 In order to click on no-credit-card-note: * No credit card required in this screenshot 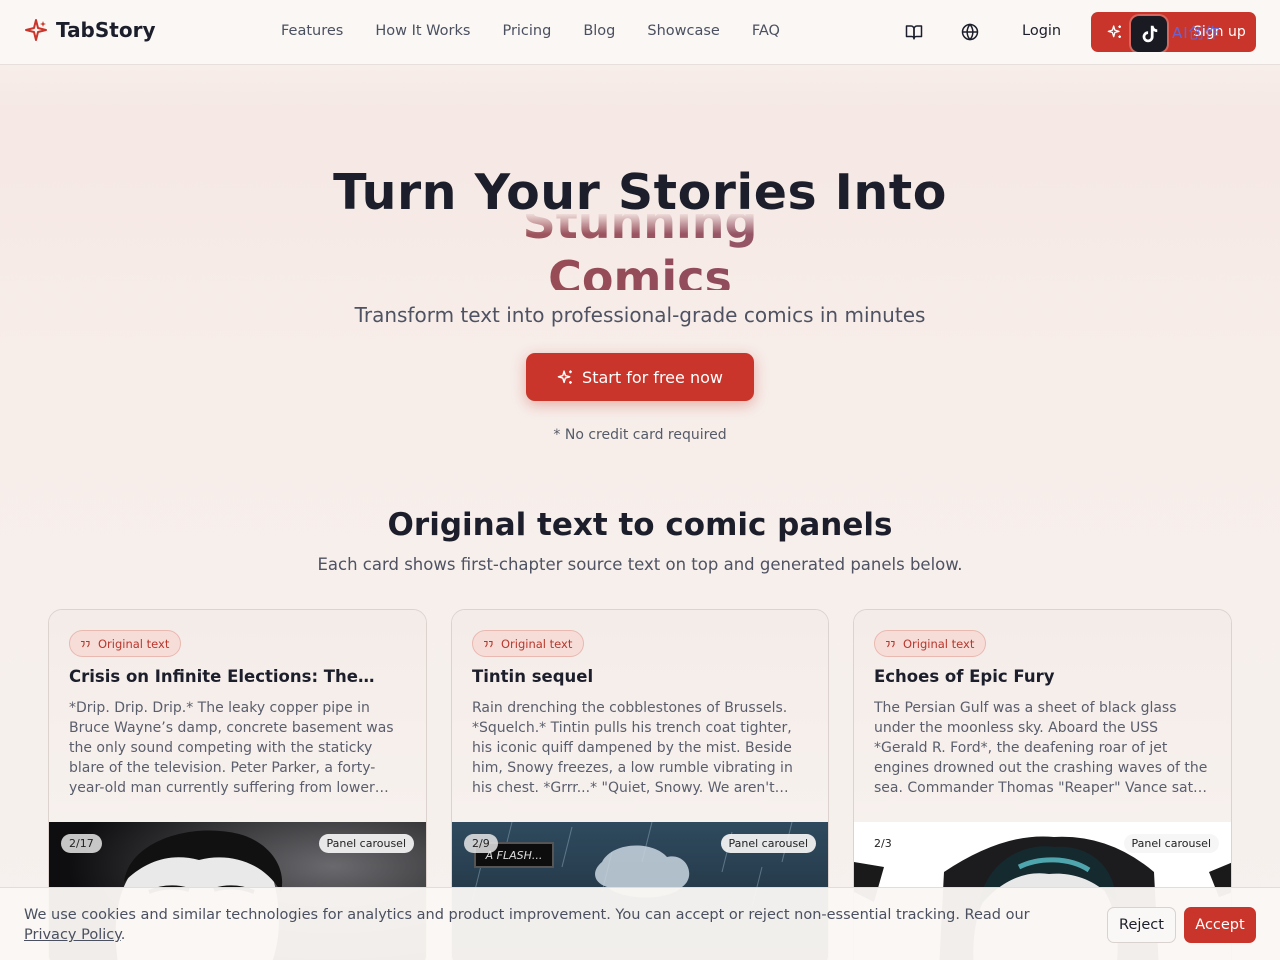, I will do `click(640, 435)`.